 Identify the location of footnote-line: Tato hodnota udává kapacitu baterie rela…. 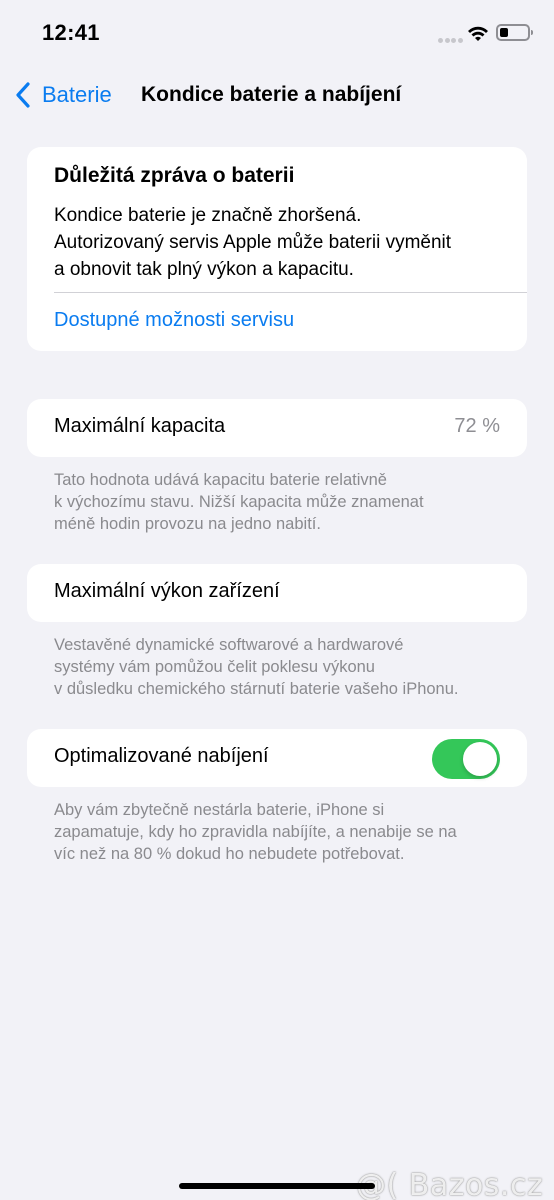
(220, 480).